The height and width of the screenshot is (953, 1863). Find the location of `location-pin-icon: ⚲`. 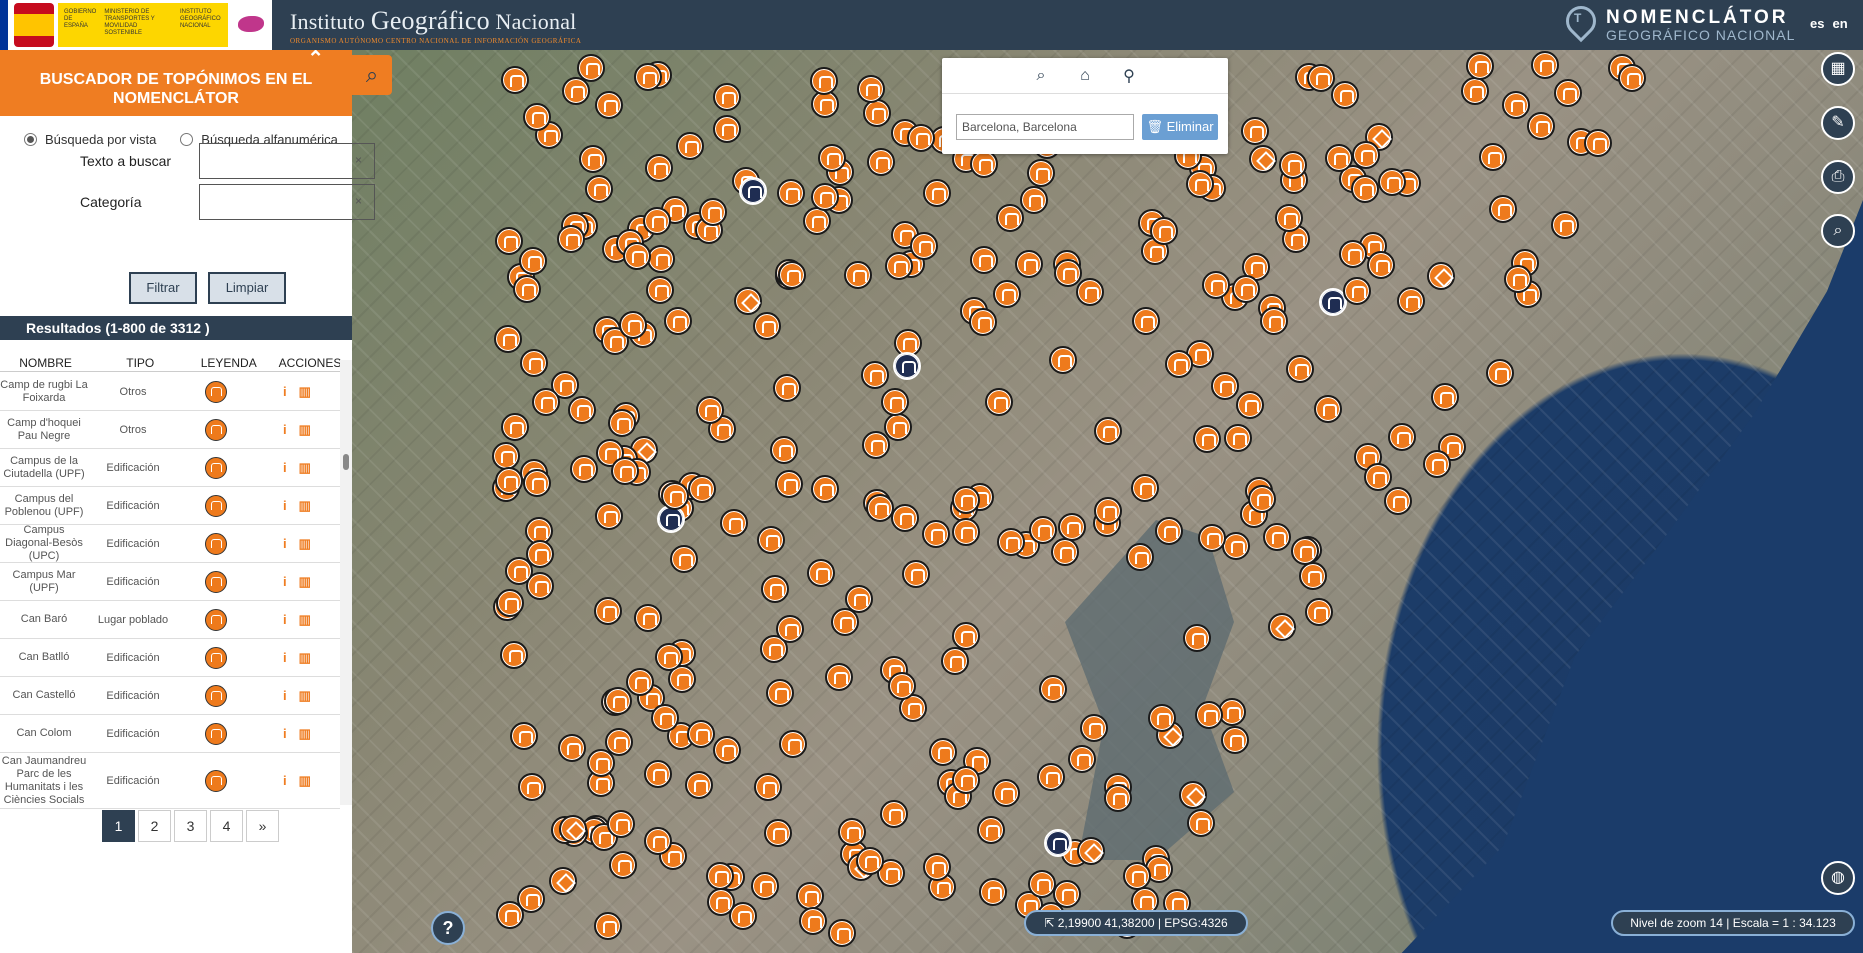

location-pin-icon: ⚲ is located at coordinates (1129, 76).